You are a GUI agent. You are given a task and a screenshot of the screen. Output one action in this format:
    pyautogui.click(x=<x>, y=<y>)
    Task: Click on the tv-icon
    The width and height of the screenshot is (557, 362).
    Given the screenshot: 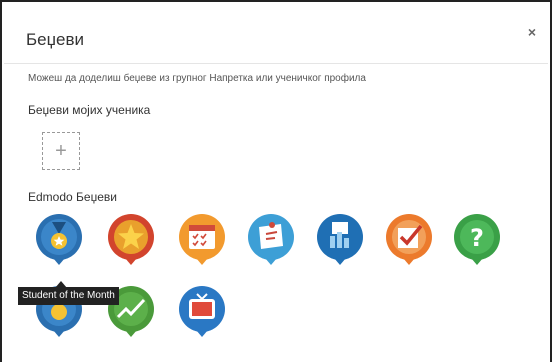 What is the action you would take?
    pyautogui.click(x=202, y=311)
    